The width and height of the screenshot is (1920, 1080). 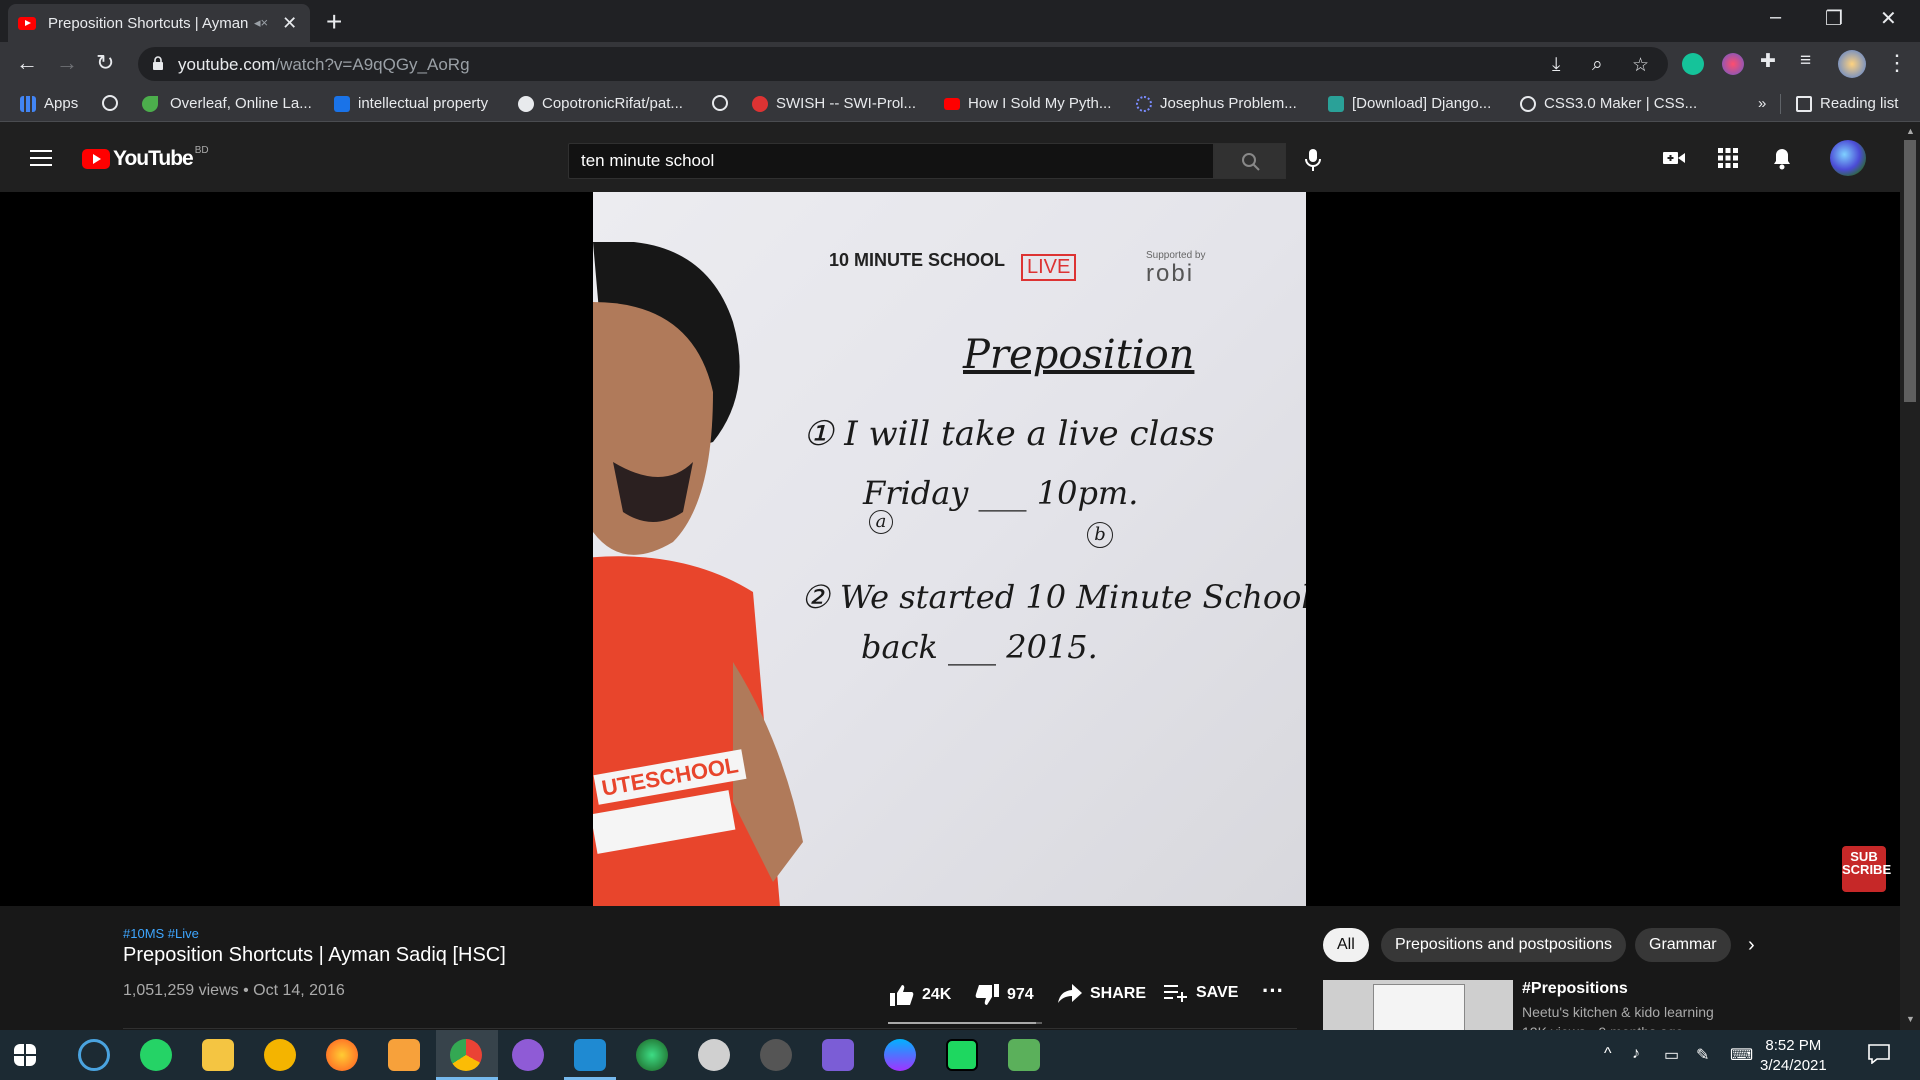 I want to click on shirt-logo-text: UTESCHOOL, so click(x=670, y=777).